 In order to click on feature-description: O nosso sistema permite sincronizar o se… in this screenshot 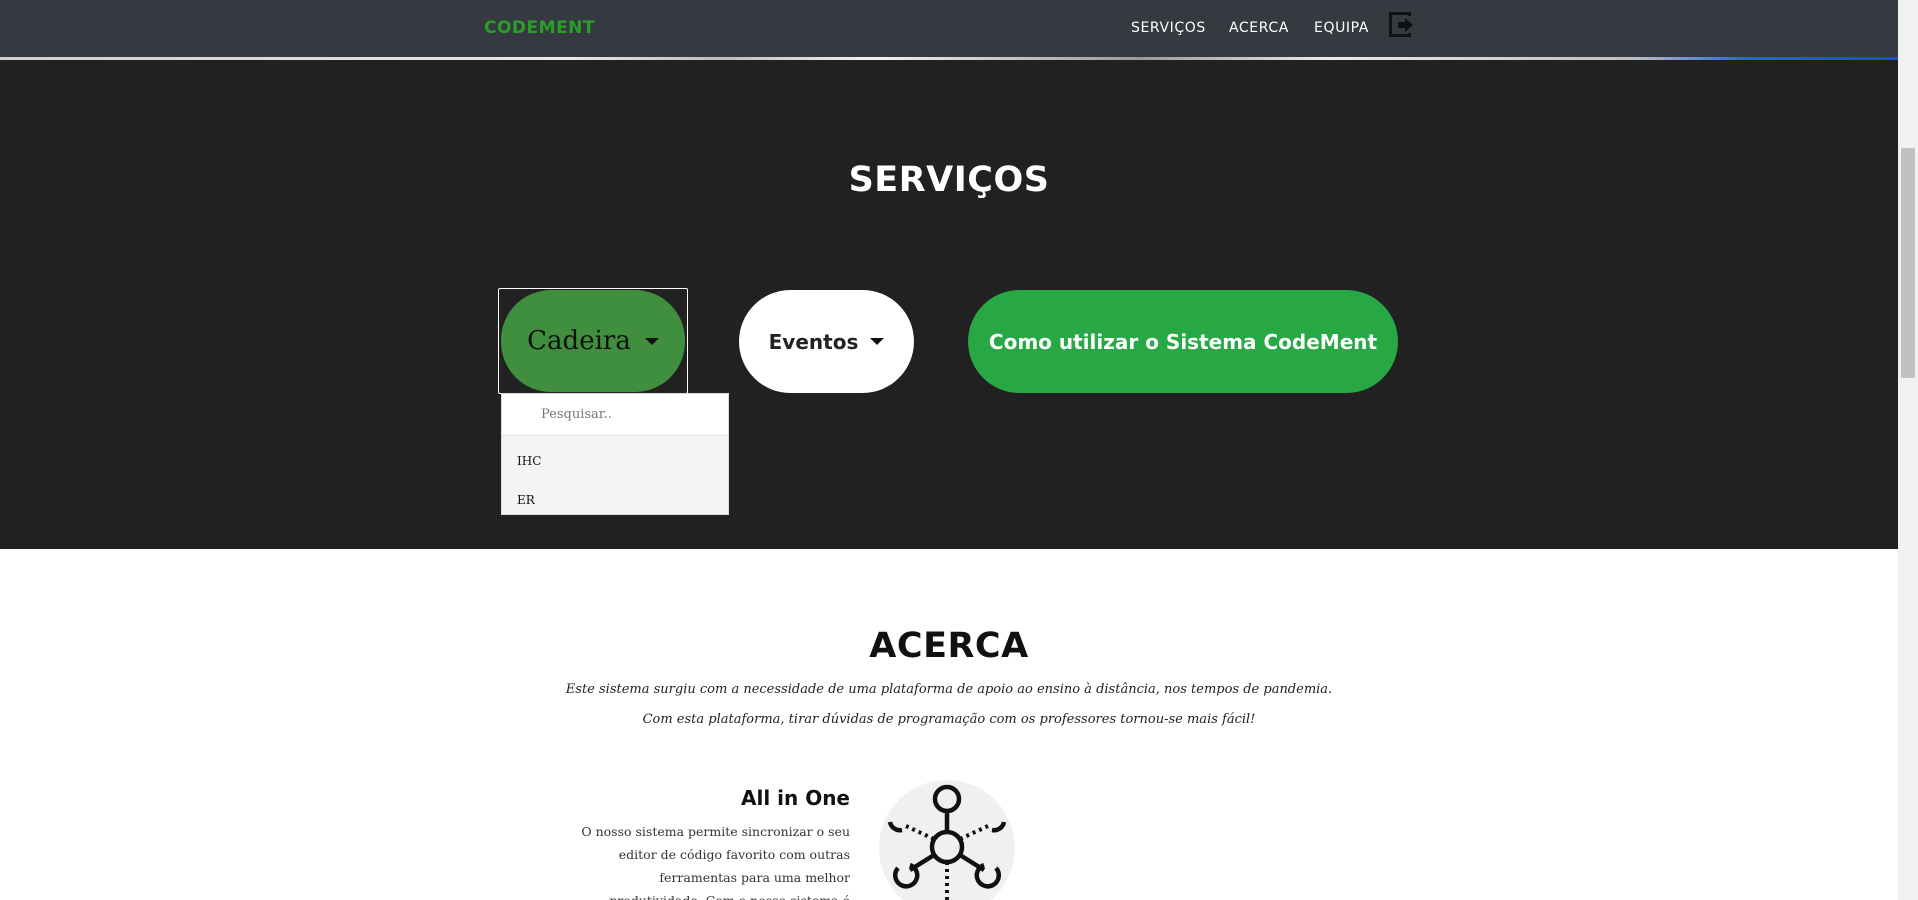, I will do `click(715, 862)`.